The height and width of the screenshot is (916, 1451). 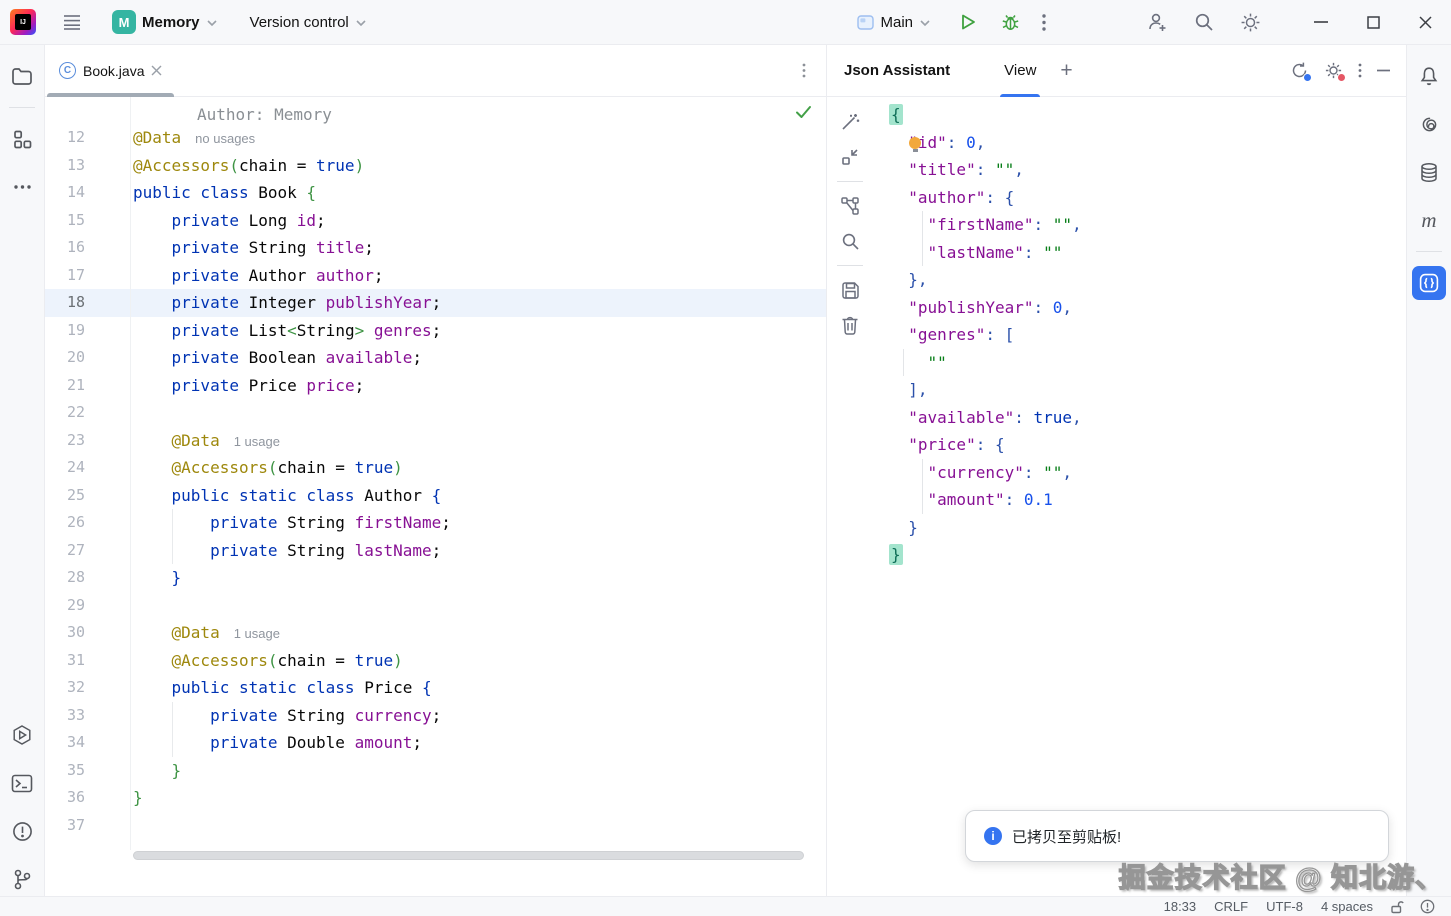 What do you see at coordinates (1147, 500) in the screenshot?
I see `json-line-15: "amount": 0.1` at bounding box center [1147, 500].